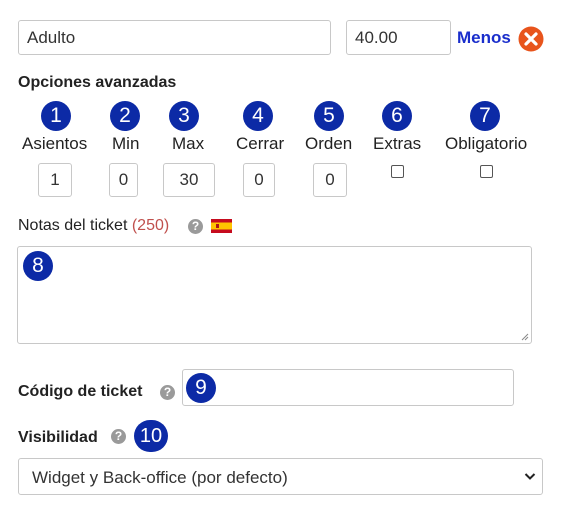  Describe the element at coordinates (167, 392) in the screenshot. I see `ticket-code-help-icon: ?` at that location.